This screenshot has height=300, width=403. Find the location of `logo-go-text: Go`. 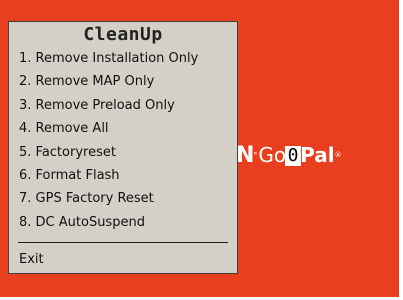

logo-go-text: Go is located at coordinates (272, 155).